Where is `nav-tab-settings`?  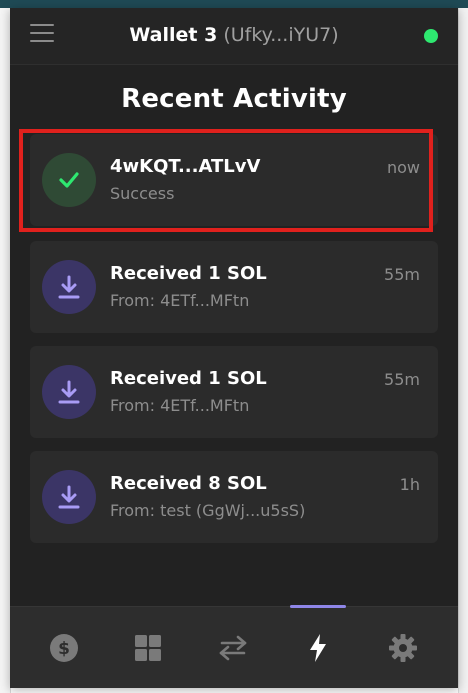
nav-tab-settings is located at coordinates (403, 647).